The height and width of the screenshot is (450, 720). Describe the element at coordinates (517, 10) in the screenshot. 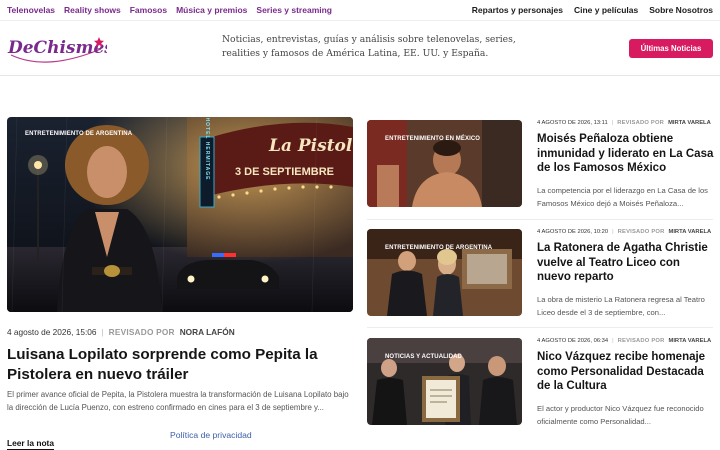

I see `nav-item-repartos: Repartos y personajes` at that location.